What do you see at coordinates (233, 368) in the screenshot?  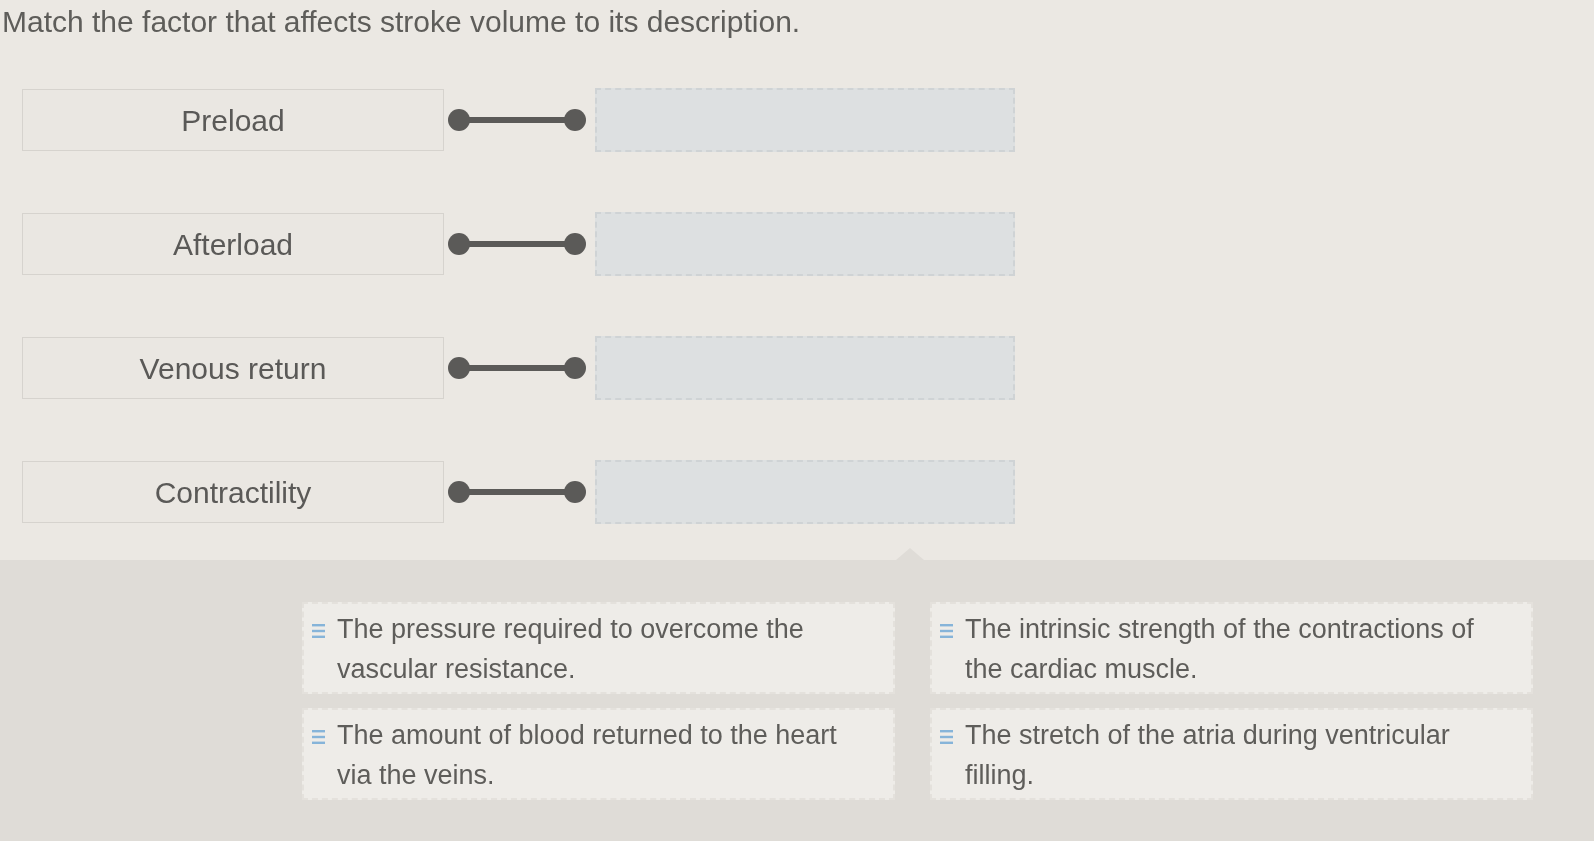 I see `term-card: Venous return` at bounding box center [233, 368].